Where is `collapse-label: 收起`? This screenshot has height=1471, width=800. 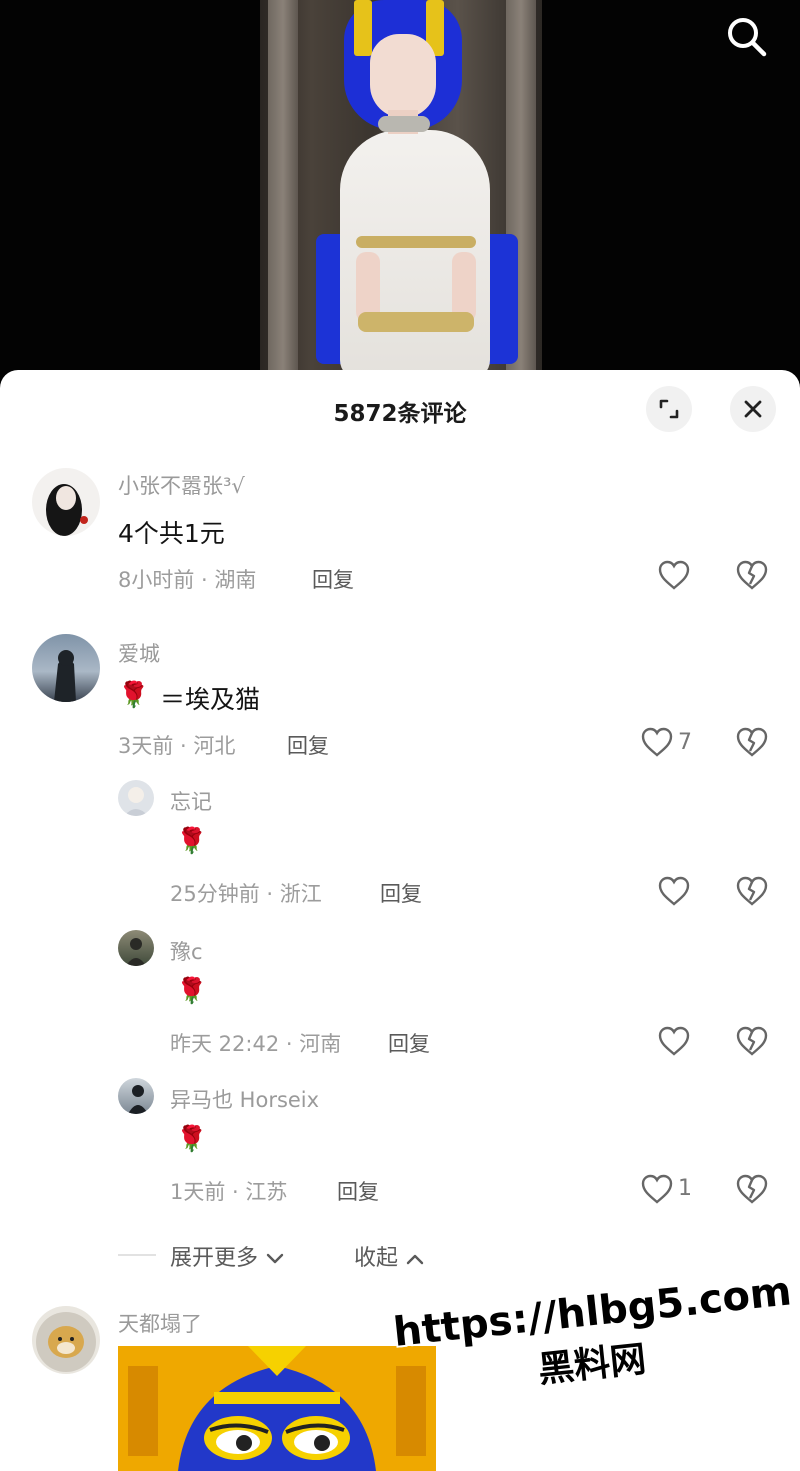 collapse-label: 收起 is located at coordinates (376, 1258).